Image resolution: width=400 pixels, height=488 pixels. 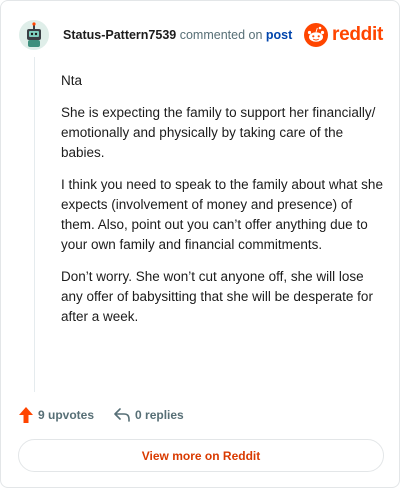 I want to click on post-link: post, so click(x=279, y=35).